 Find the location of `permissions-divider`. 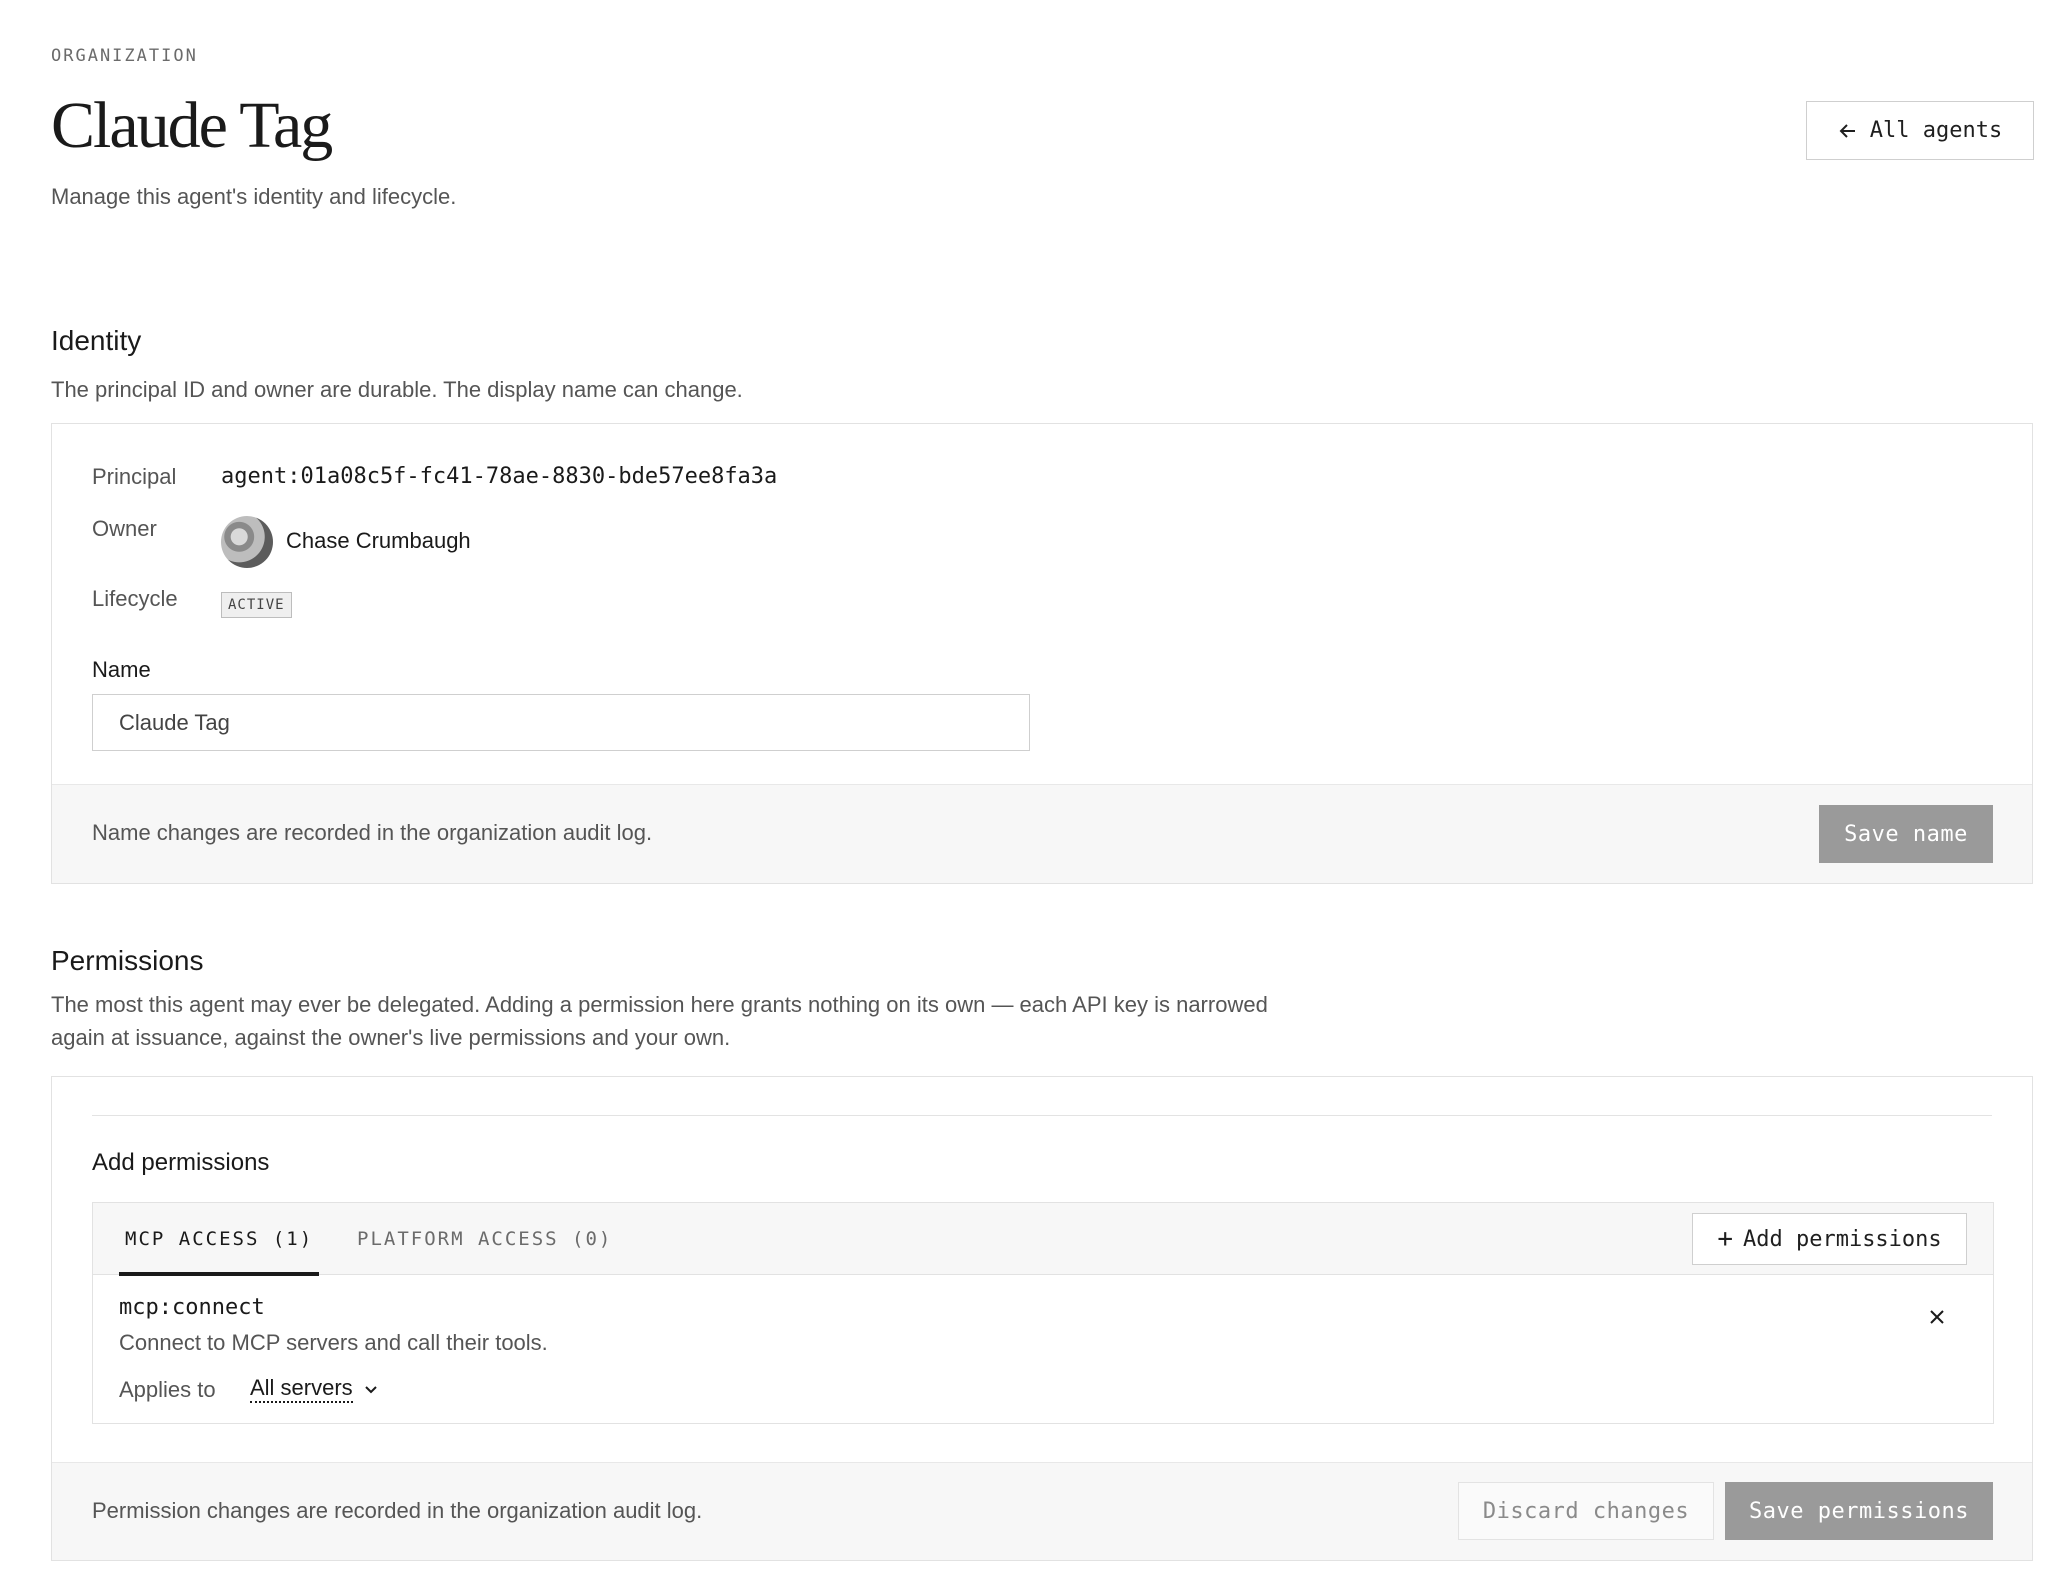

permissions-divider is located at coordinates (1042, 1115).